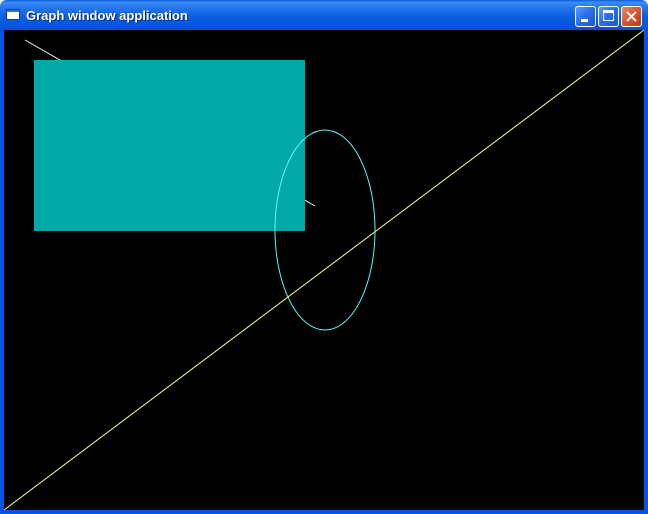 The height and width of the screenshot is (514, 648). What do you see at coordinates (324, 15) in the screenshot?
I see `title-bar: Graph window application` at bounding box center [324, 15].